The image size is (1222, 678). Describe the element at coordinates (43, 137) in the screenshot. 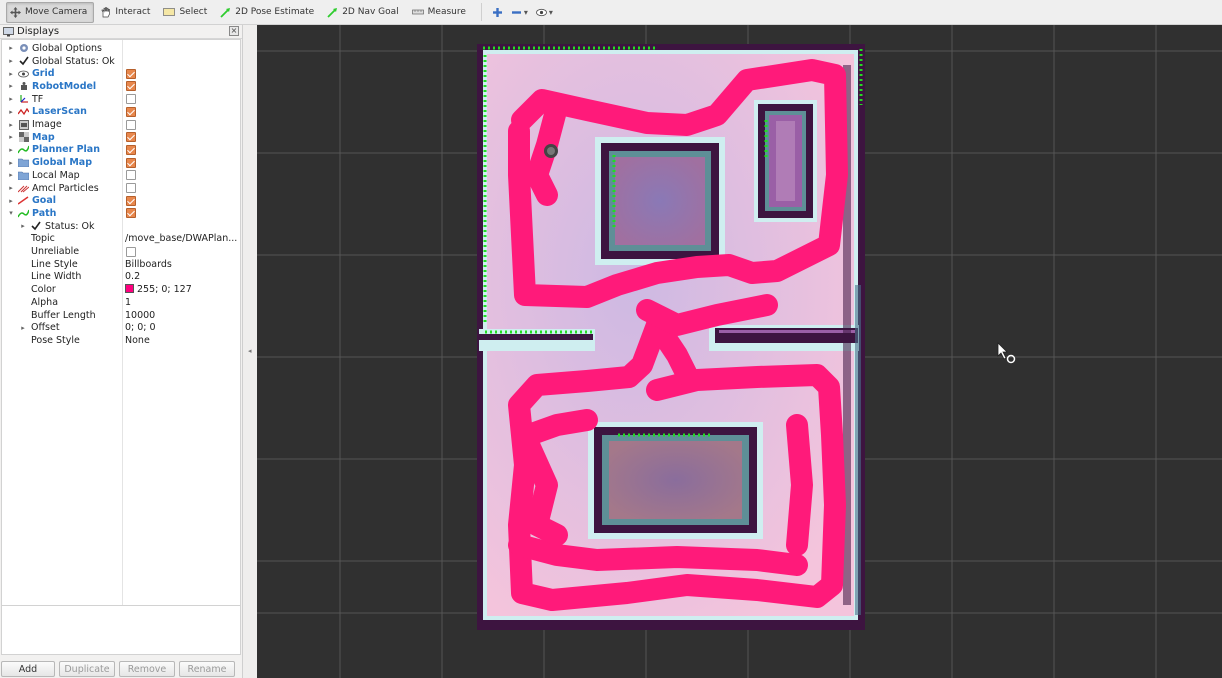

I see `display-item-label: Map` at that location.